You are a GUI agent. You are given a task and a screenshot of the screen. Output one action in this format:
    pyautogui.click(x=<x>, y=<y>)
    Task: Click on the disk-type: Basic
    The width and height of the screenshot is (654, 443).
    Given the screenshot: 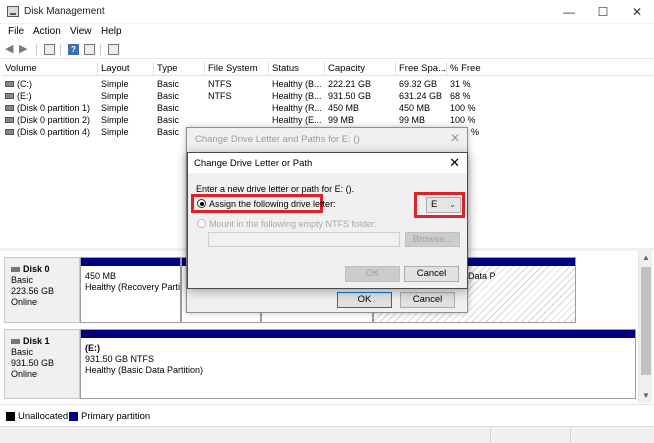 What is the action you would take?
    pyautogui.click(x=22, y=352)
    